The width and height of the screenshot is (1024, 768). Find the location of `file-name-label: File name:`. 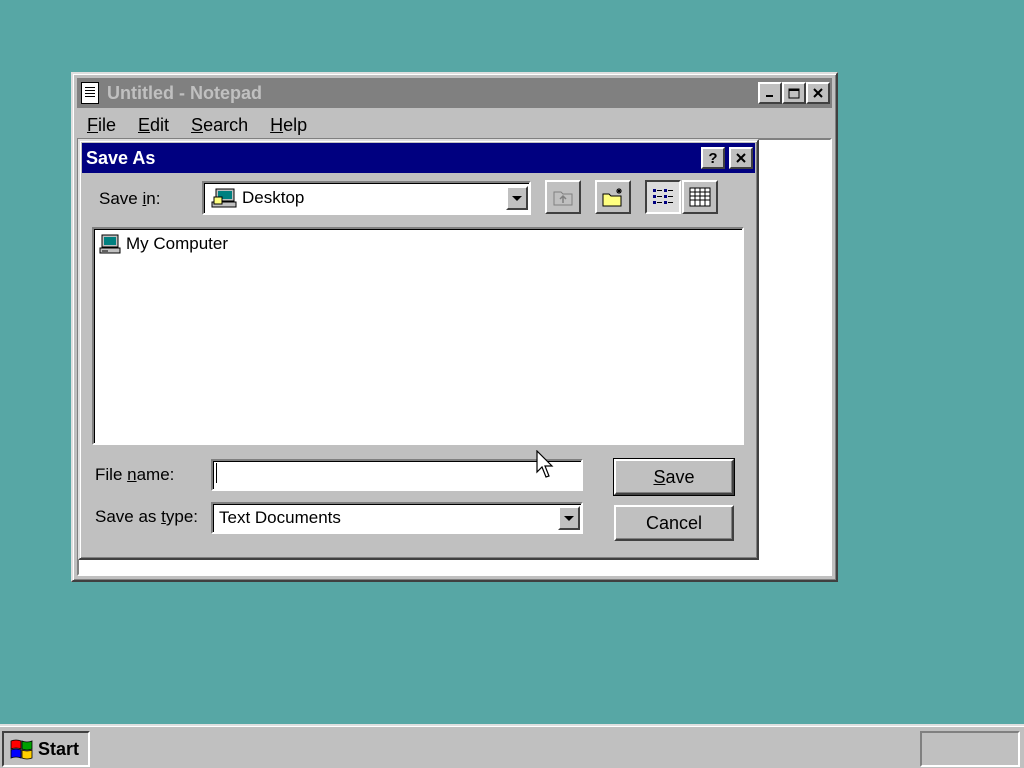

file-name-label: File name: is located at coordinates (135, 474).